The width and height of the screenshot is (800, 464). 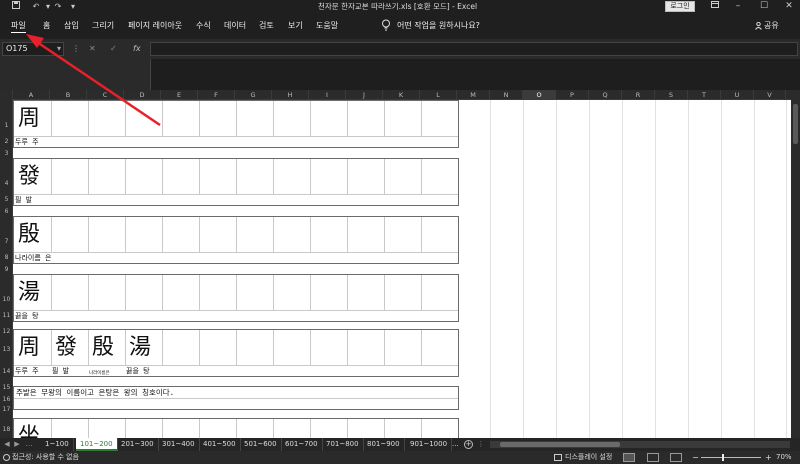 I want to click on page-break-view-icon, so click(x=676, y=457).